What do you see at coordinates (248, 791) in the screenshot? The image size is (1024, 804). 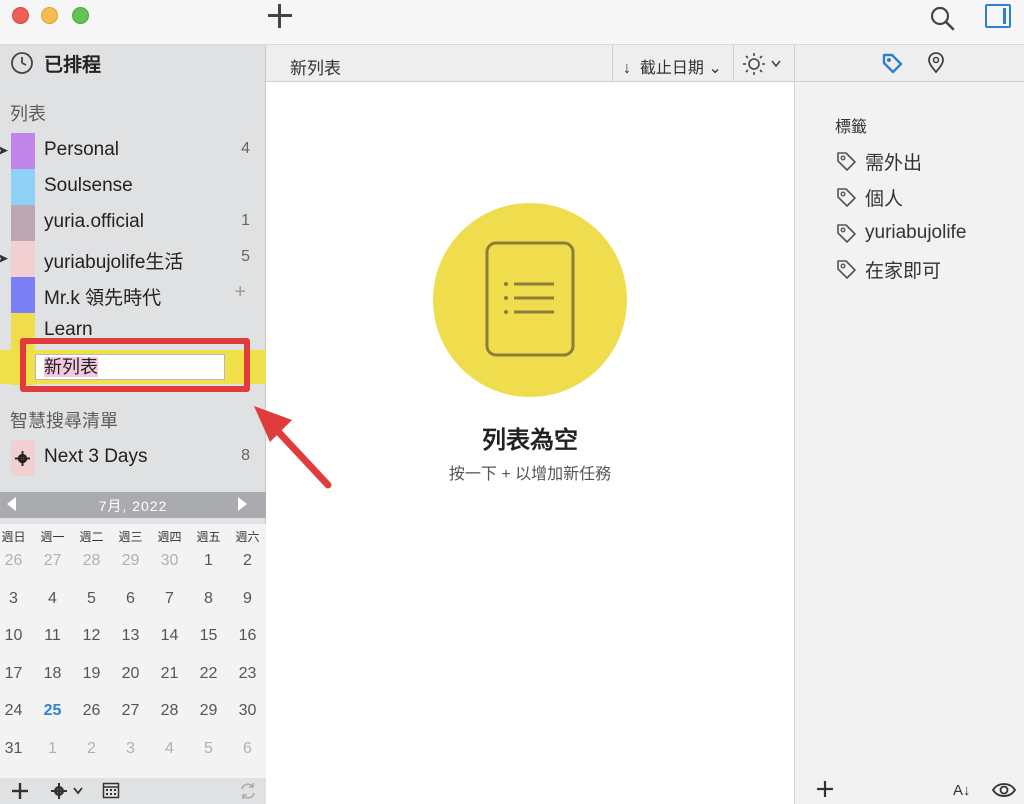 I see `sync-icon` at bounding box center [248, 791].